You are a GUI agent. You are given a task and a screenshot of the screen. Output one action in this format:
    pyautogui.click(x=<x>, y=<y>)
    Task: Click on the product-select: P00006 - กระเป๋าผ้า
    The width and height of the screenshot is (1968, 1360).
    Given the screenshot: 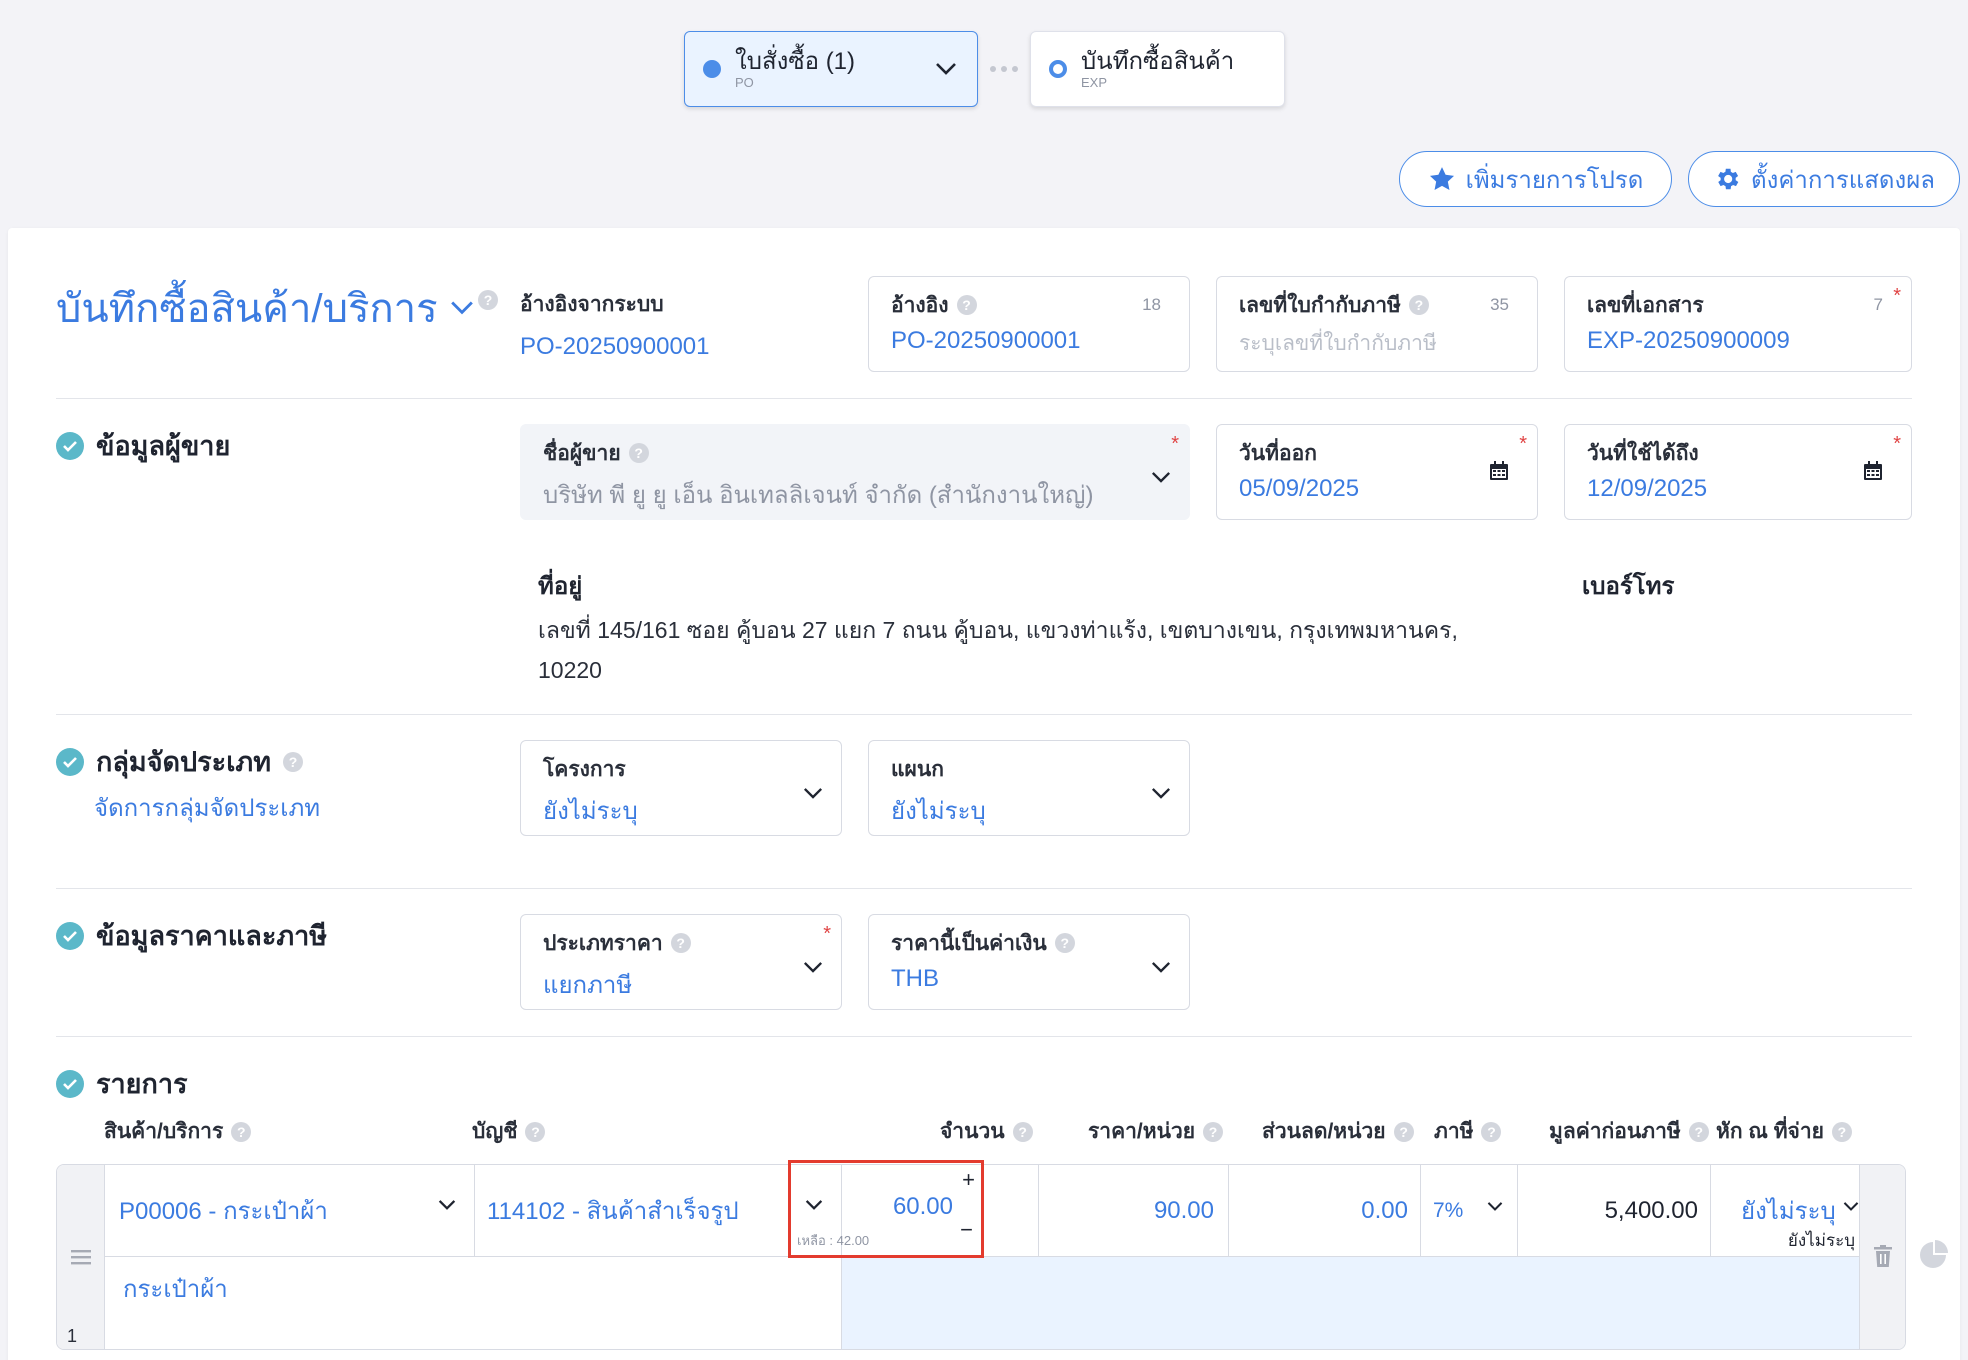 What is the action you would take?
    pyautogui.click(x=290, y=1211)
    